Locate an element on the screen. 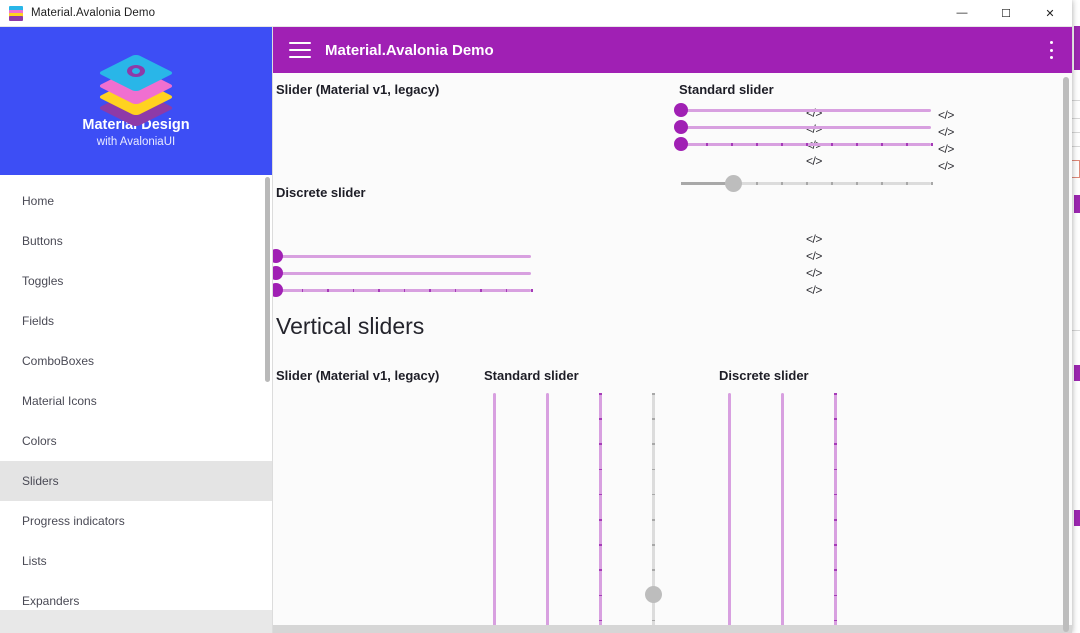 This screenshot has height=633, width=1080. code-icon-h-discrete-1: </> is located at coordinates (814, 239).